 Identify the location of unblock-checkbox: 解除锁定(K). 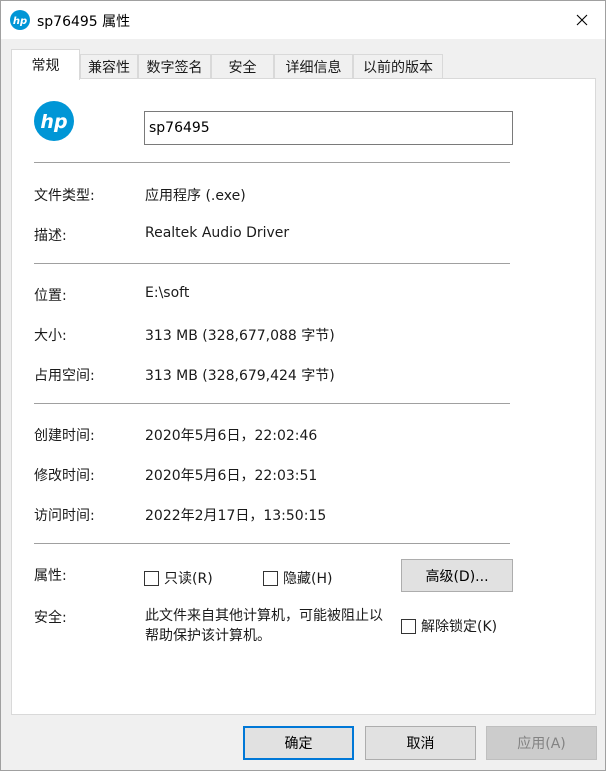
(449, 626).